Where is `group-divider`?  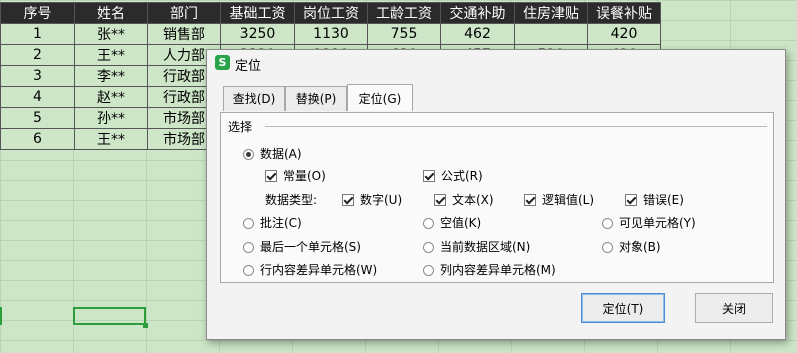 group-divider is located at coordinates (516, 126).